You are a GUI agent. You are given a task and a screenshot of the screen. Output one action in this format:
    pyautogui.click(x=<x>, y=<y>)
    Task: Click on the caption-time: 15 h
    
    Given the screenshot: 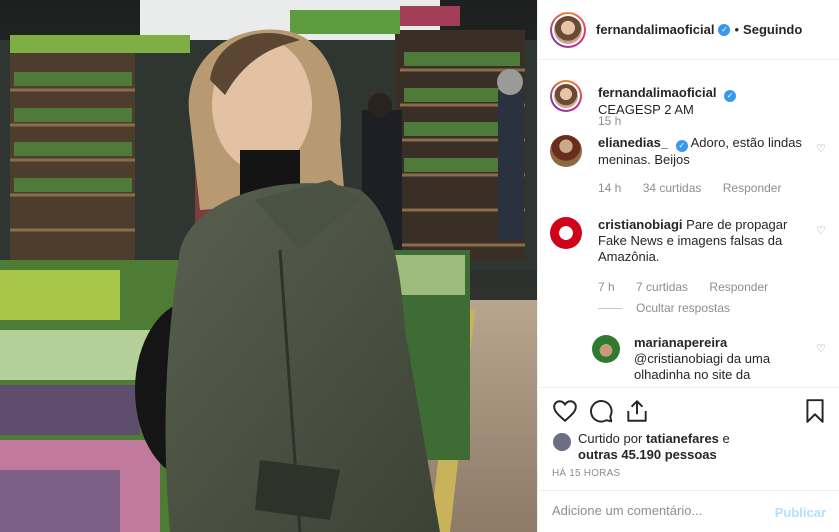 What is the action you would take?
    pyautogui.click(x=609, y=121)
    